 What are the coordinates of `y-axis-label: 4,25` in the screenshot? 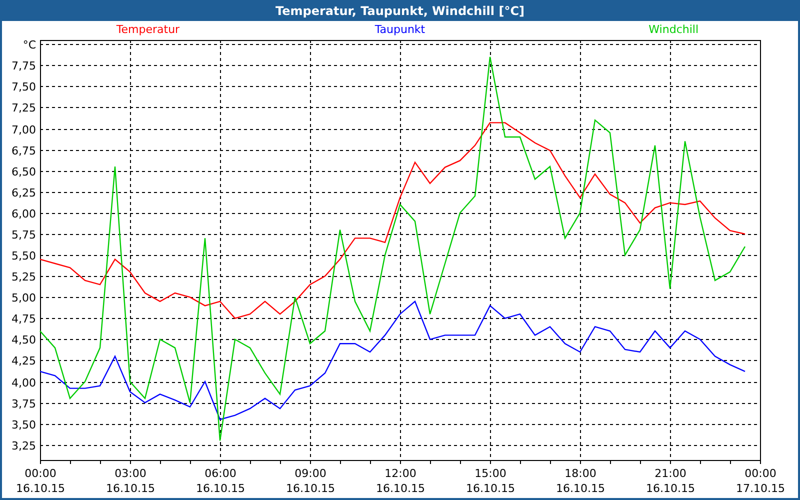 It's located at (24, 361).